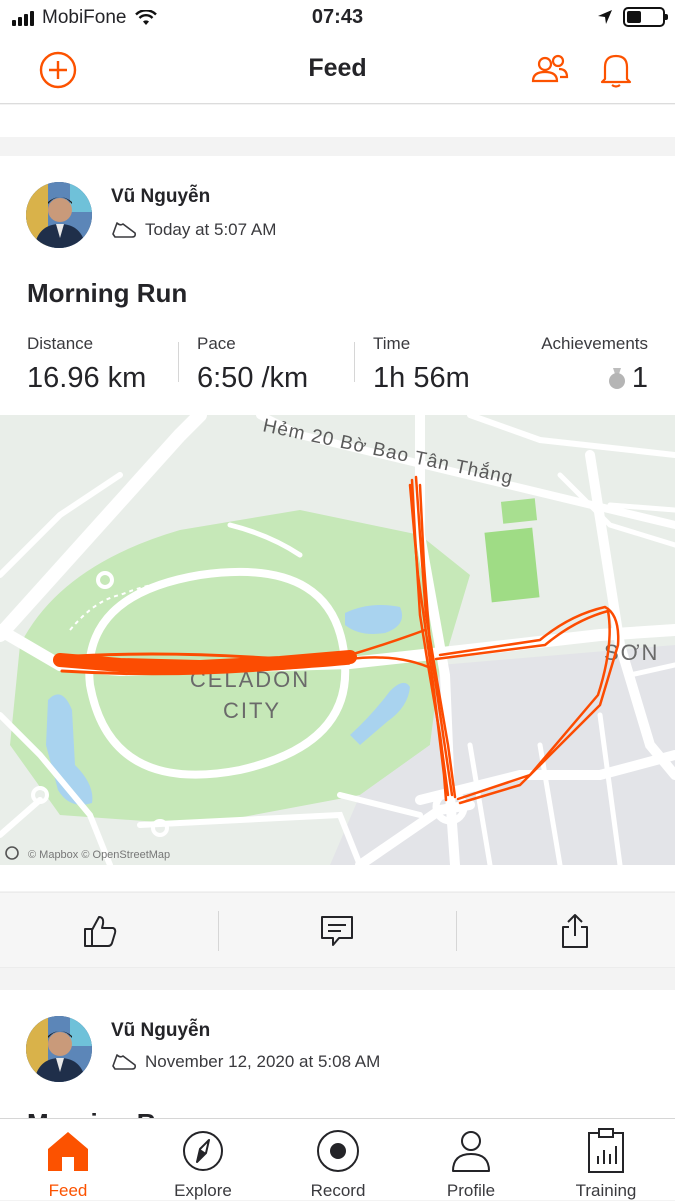  What do you see at coordinates (575, 931) in the screenshot?
I see `share-icon` at bounding box center [575, 931].